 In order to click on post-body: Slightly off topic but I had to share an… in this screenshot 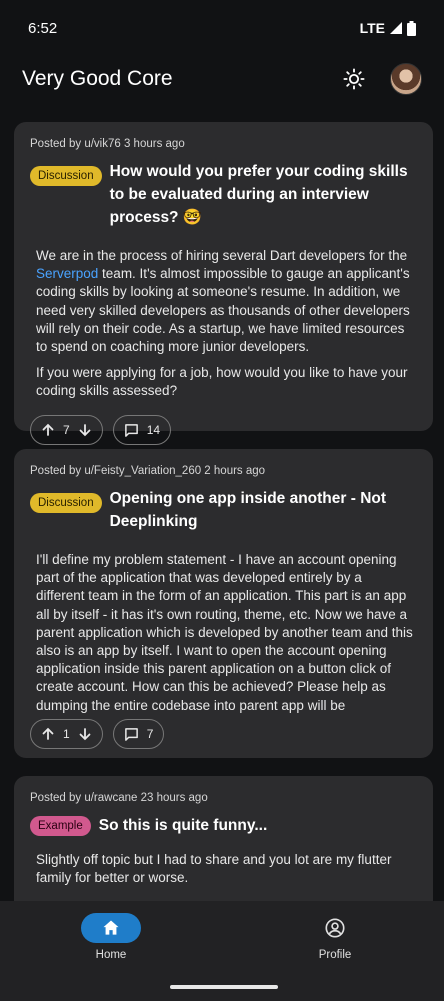, I will do `click(223, 876)`.